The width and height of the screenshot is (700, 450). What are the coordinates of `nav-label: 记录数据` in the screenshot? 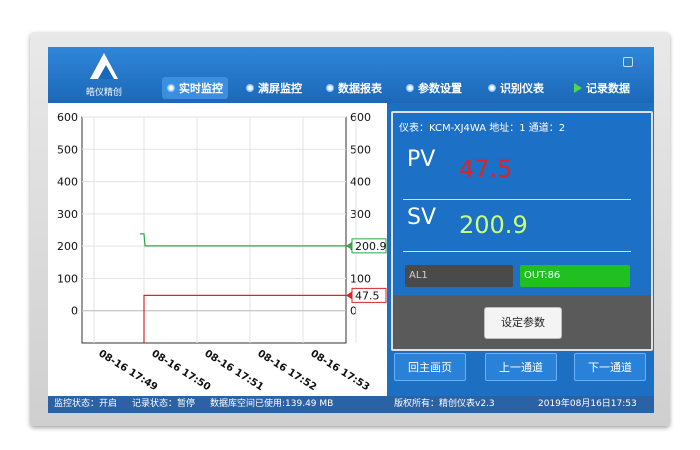 It's located at (608, 88).